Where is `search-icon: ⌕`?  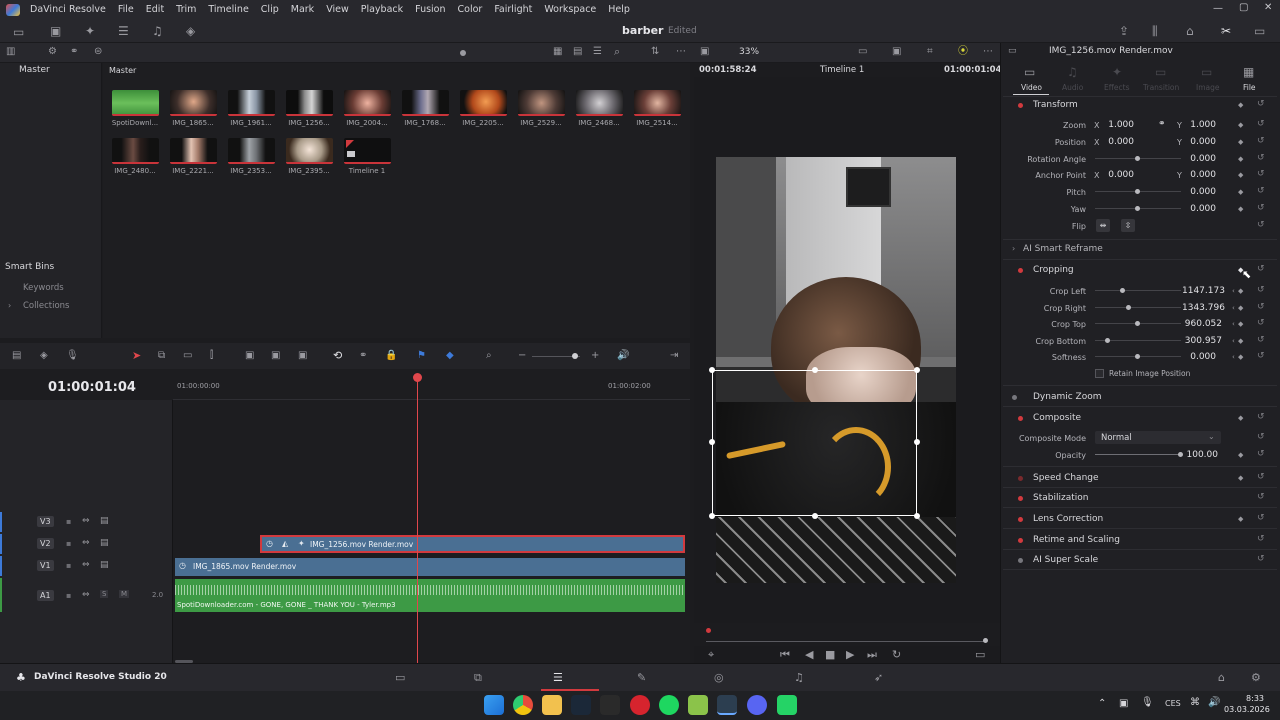 search-icon: ⌕ is located at coordinates (617, 52).